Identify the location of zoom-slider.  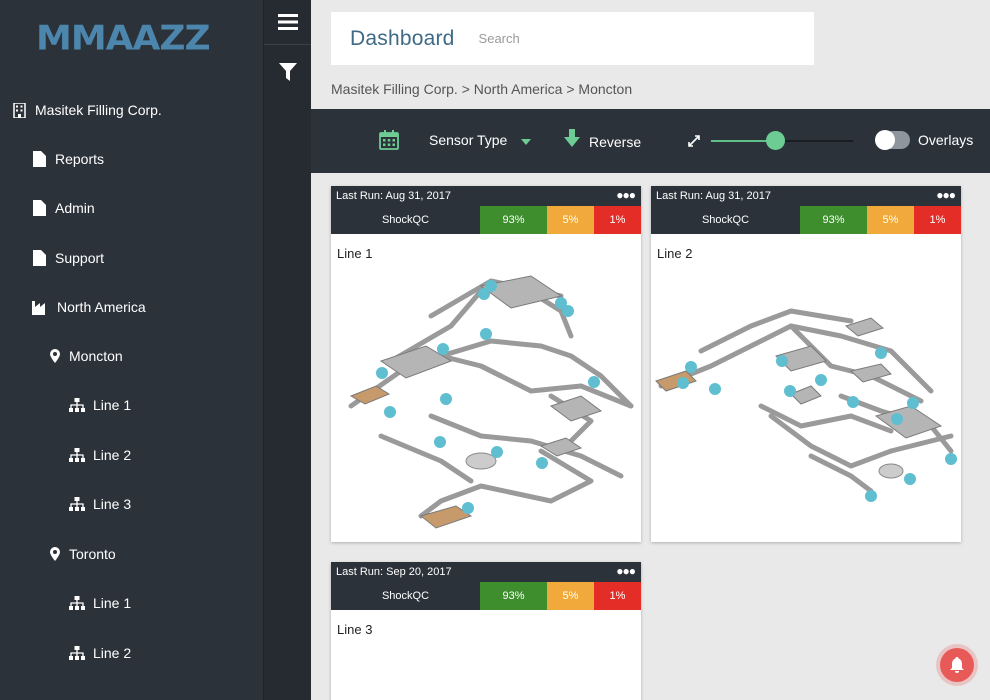
(782, 140).